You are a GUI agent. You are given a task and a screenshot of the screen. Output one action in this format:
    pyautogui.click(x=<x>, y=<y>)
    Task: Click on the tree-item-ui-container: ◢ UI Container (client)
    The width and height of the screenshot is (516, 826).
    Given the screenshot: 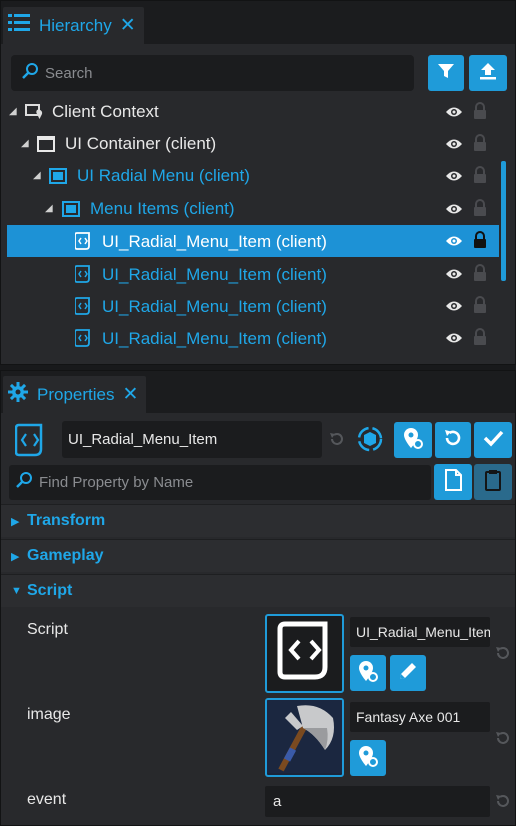 What is the action you would take?
    pyautogui.click(x=253, y=144)
    